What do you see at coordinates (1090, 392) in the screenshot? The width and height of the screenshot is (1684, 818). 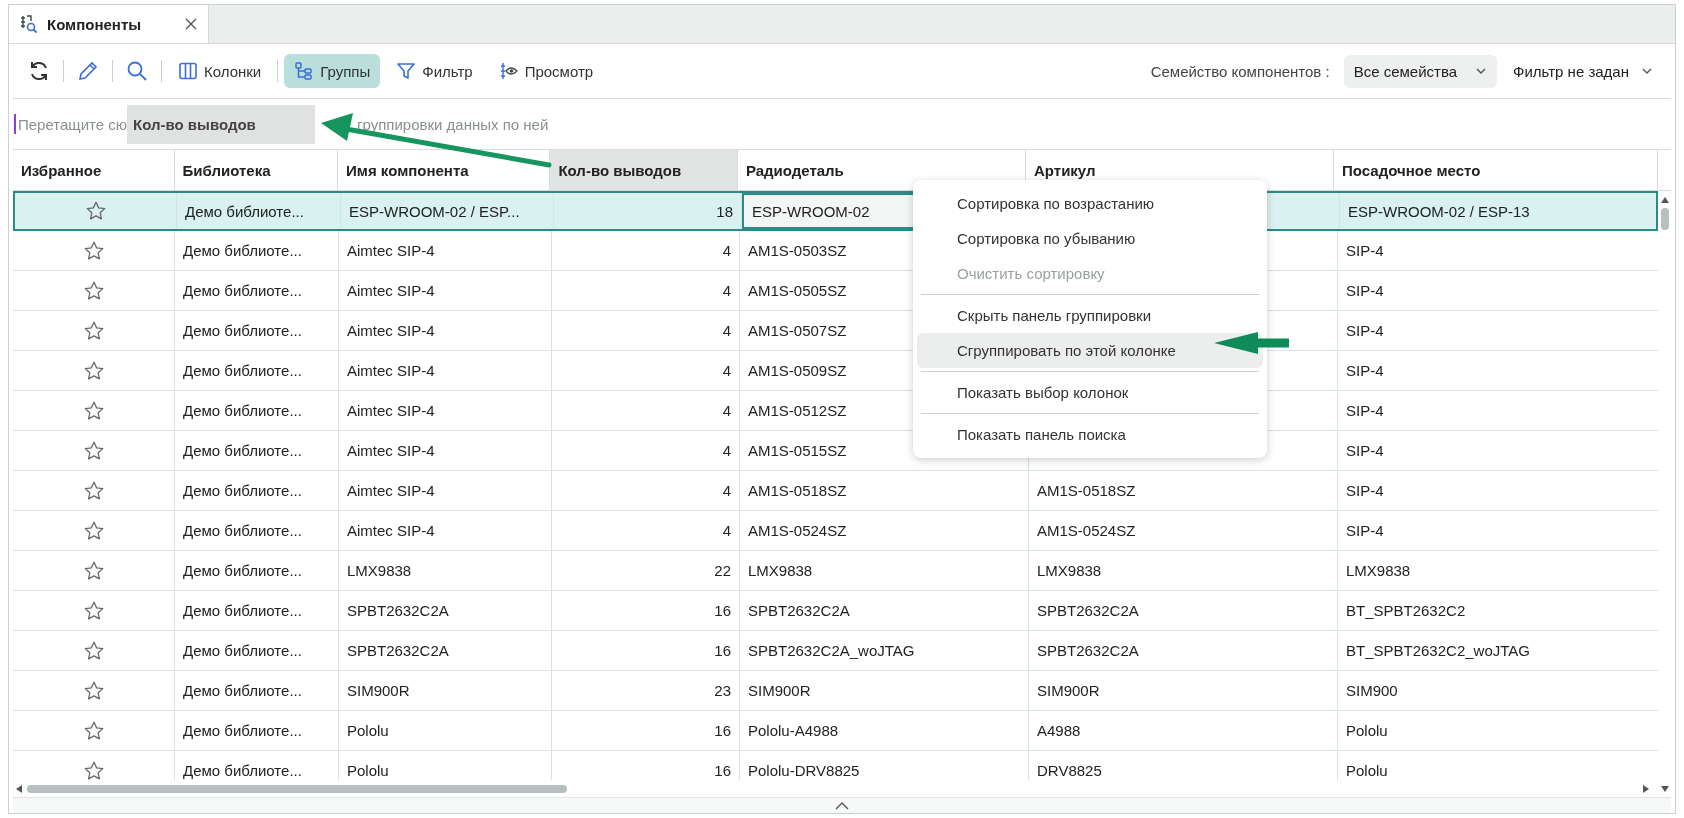 I see `menu-item: Показать выбор колонок` at bounding box center [1090, 392].